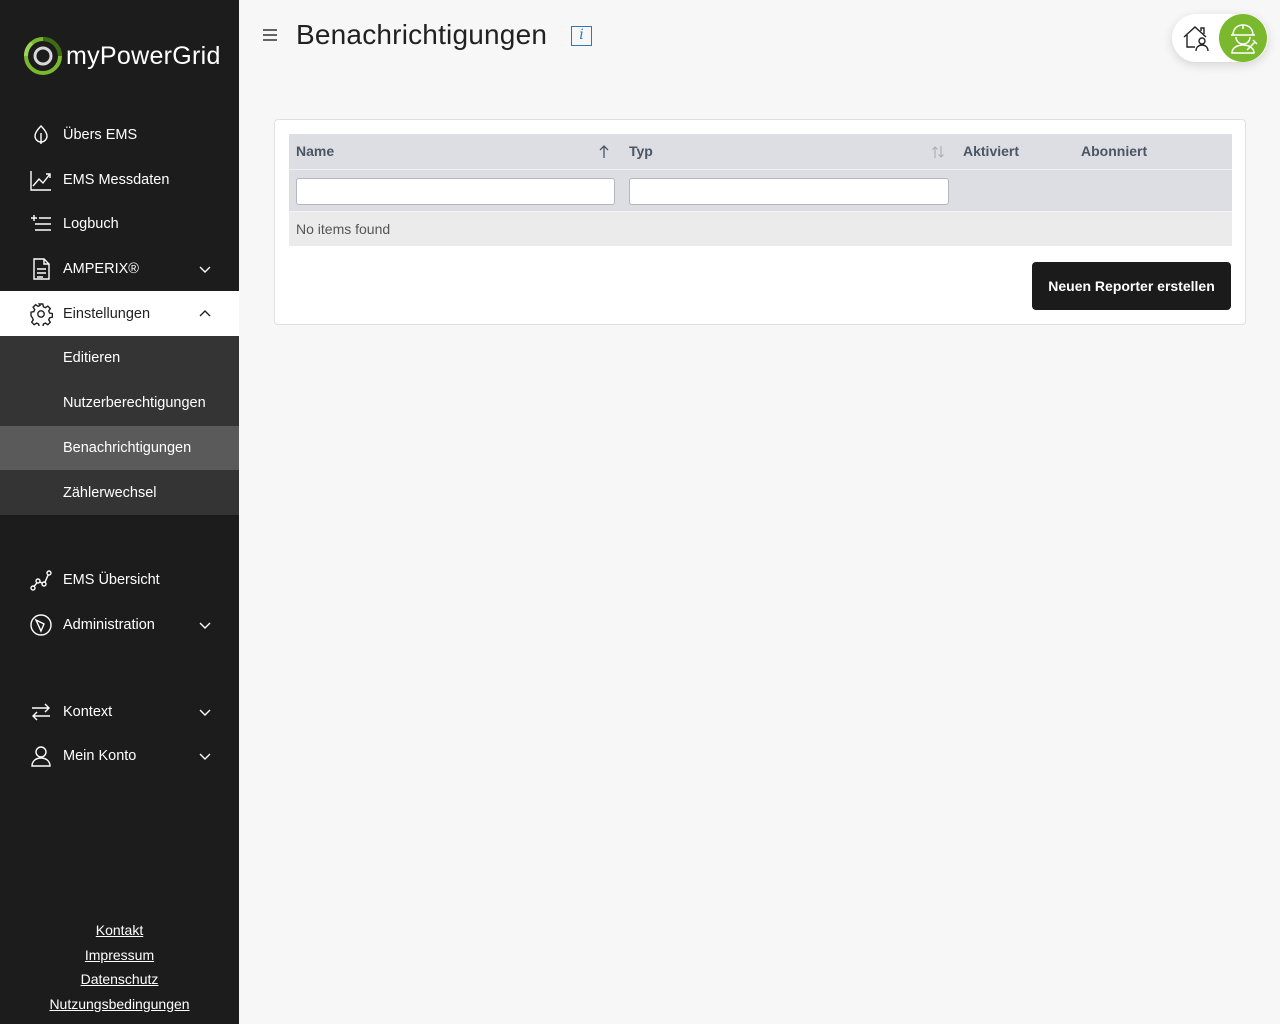 The height and width of the screenshot is (1024, 1280). Describe the element at coordinates (41, 625) in the screenshot. I see `compass-icon` at that location.